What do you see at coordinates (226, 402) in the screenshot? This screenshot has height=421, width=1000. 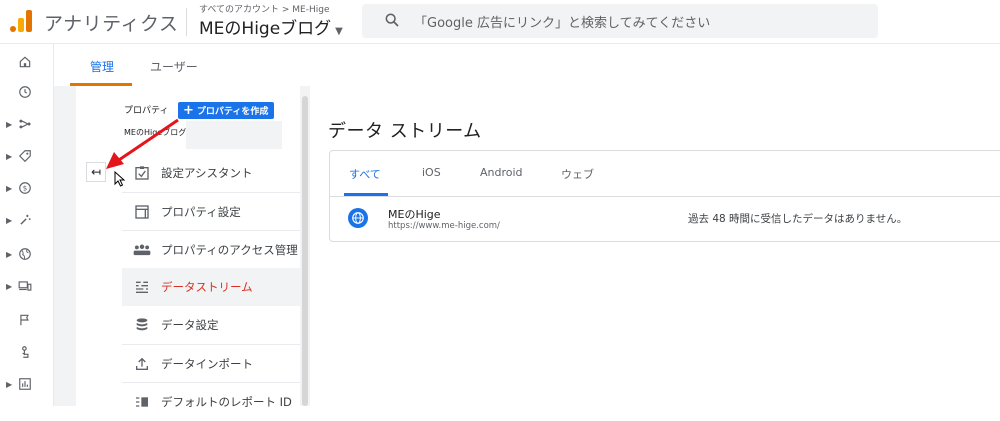 I see `menu-label: デフォルトのレポート ID` at bounding box center [226, 402].